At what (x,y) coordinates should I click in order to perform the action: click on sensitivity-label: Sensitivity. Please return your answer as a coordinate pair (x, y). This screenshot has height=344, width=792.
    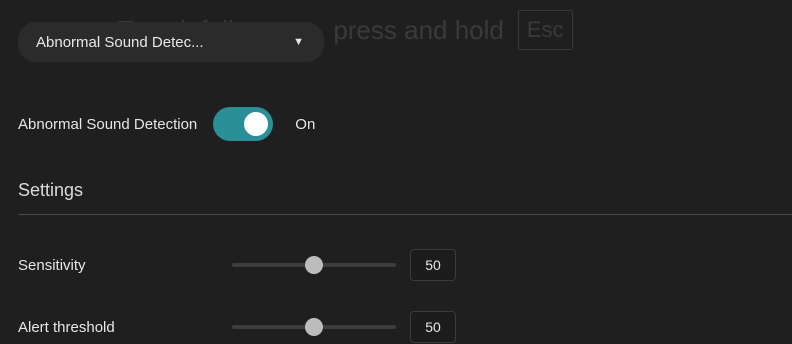
    Looking at the image, I should click on (52, 265).